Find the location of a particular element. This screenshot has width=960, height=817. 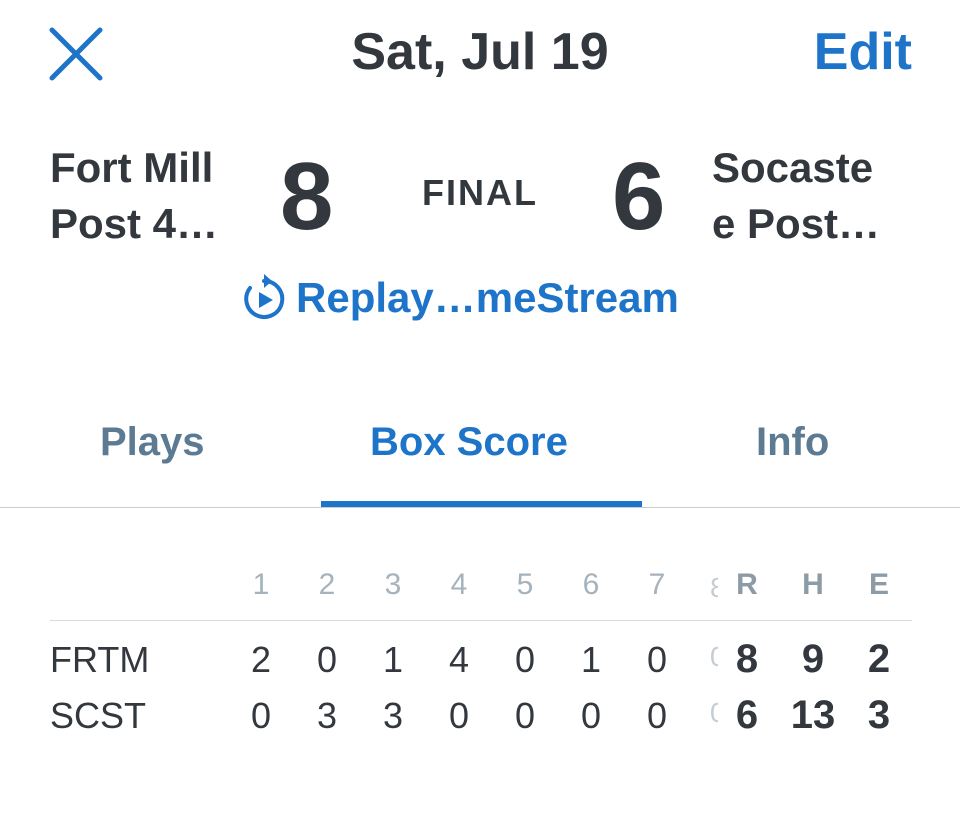

runs-total: 8 is located at coordinates (747, 659).